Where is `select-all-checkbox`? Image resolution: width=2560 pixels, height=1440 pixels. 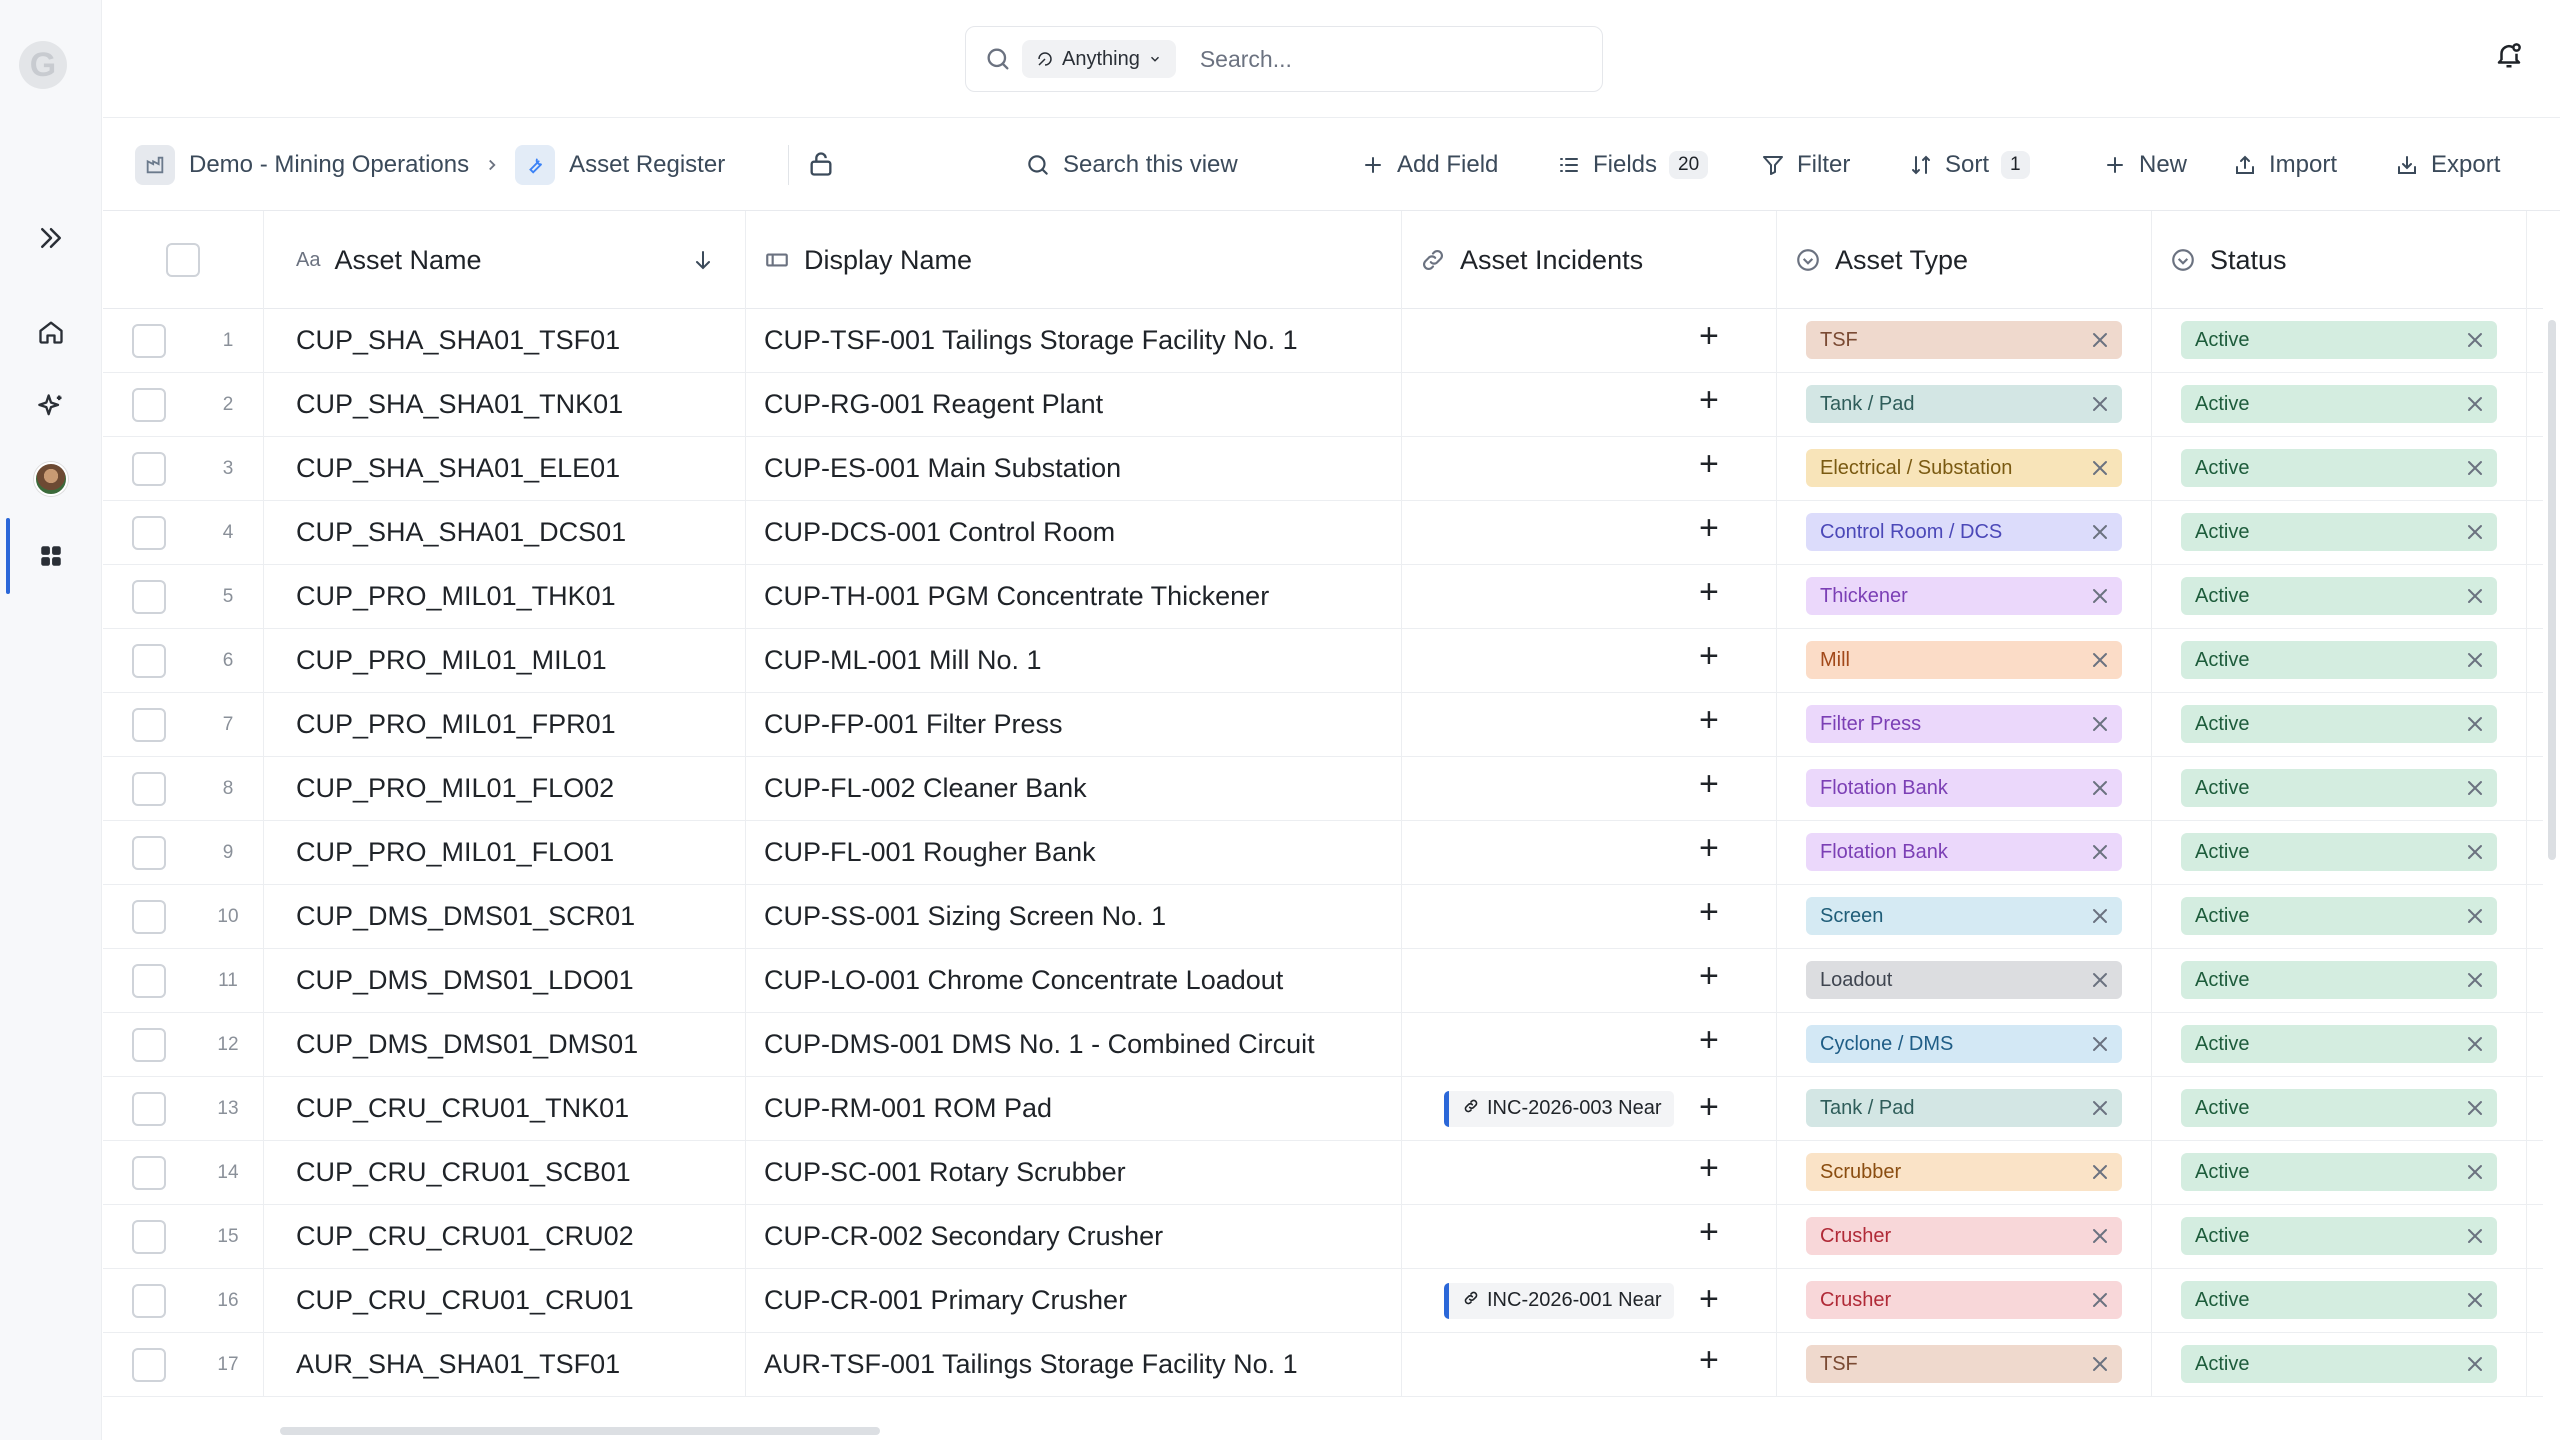 select-all-checkbox is located at coordinates (183, 260).